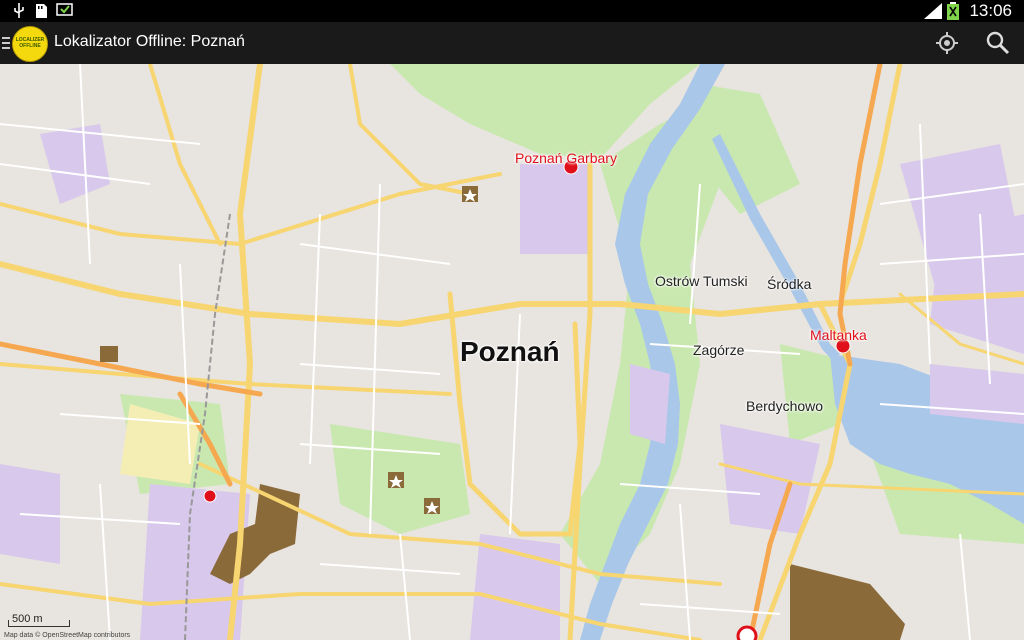 This screenshot has height=640, width=1024. Describe the element at coordinates (109, 354) in the screenshot. I see `poi-zoo-icon` at that location.